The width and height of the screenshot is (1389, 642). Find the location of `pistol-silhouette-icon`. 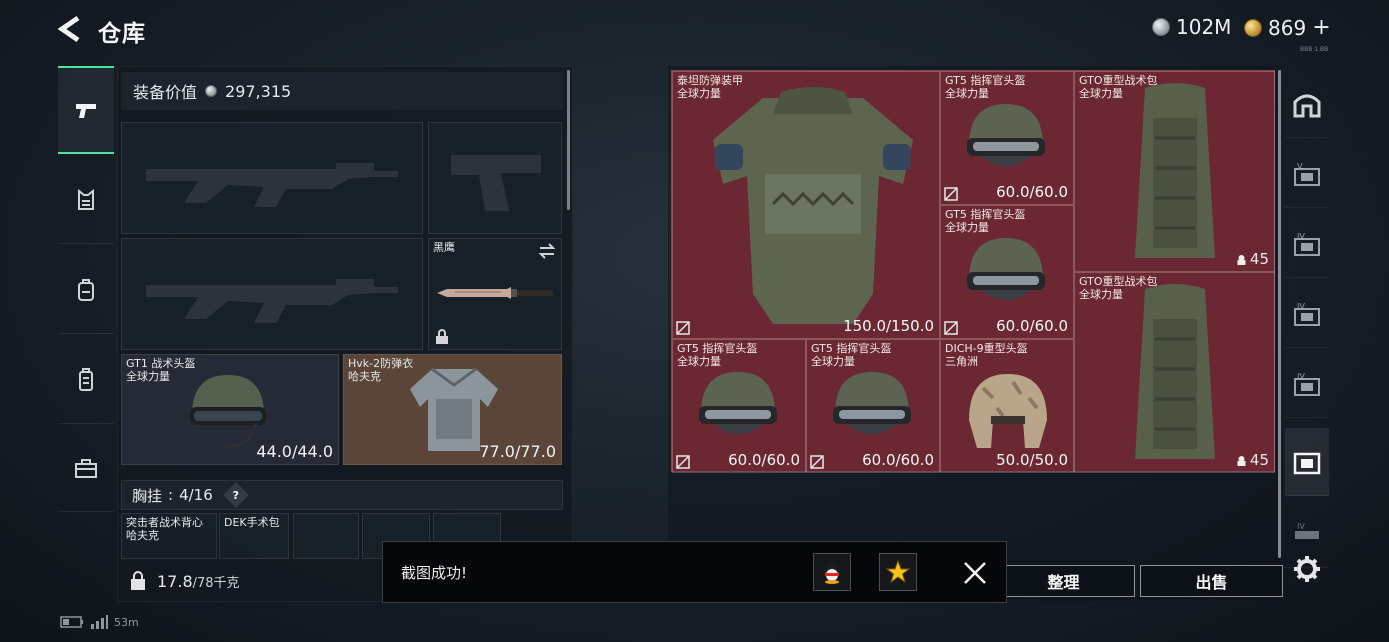

pistol-silhouette-icon is located at coordinates (496, 183).